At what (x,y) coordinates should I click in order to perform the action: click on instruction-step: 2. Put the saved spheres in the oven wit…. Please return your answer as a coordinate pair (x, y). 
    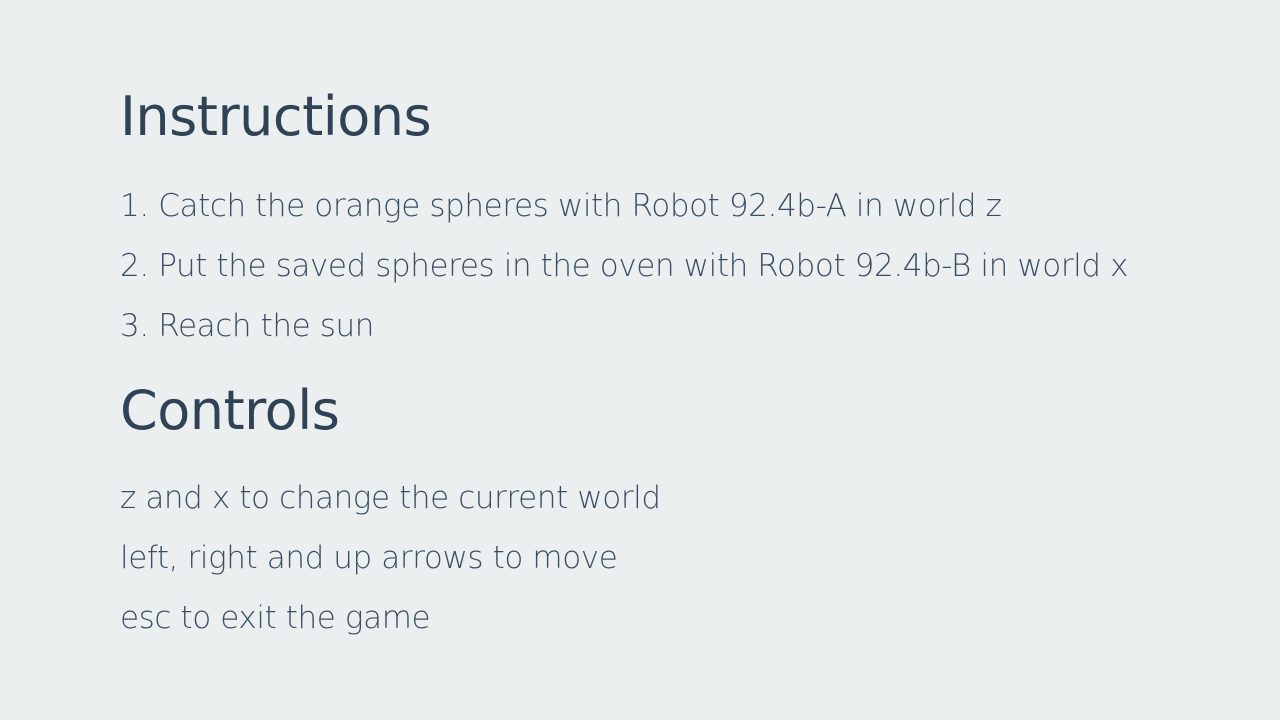
    Looking at the image, I should click on (624, 266).